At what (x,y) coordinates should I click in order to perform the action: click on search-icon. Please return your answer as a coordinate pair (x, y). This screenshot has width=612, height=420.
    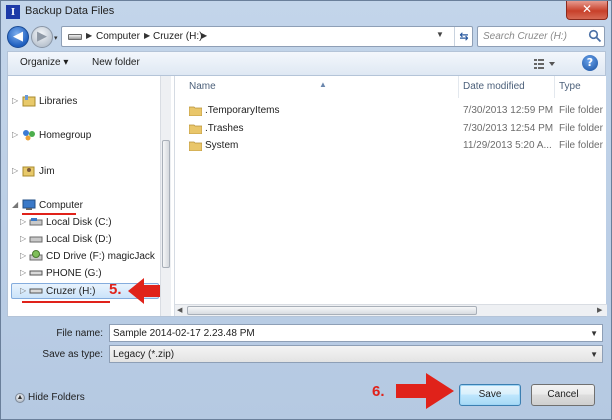
    Looking at the image, I should click on (595, 36).